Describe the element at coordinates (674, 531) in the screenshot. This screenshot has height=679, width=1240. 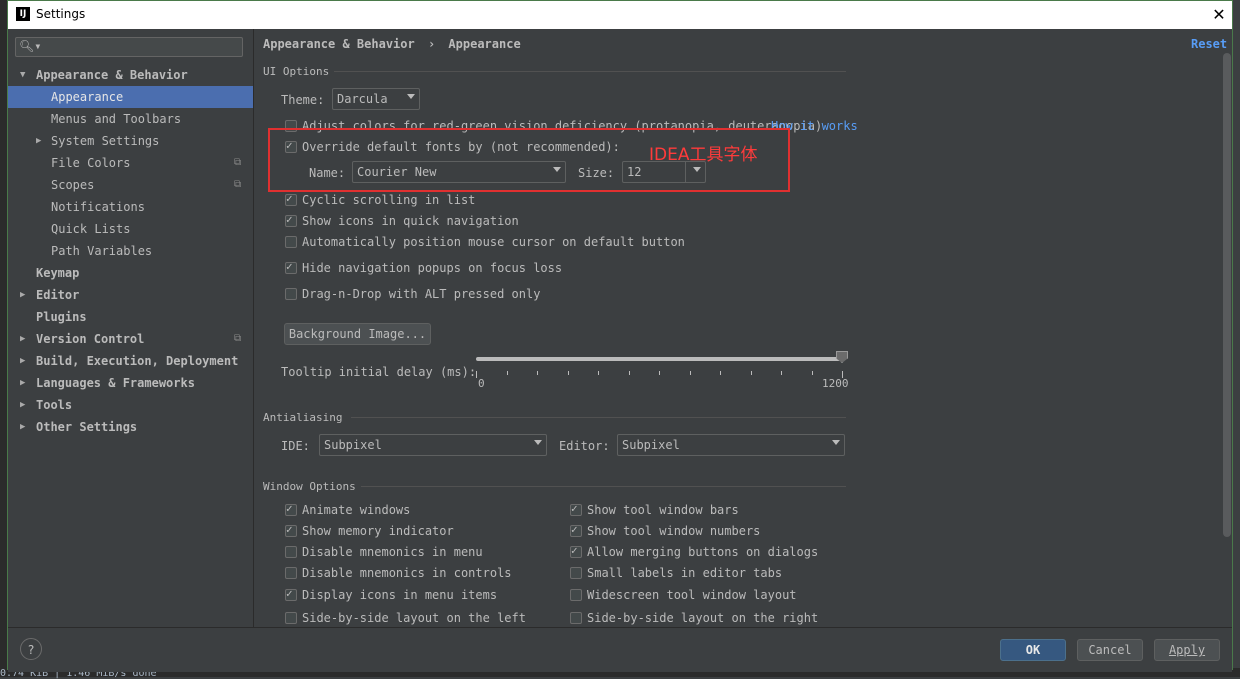
I see `window-option-label: Show tool window numbers` at that location.